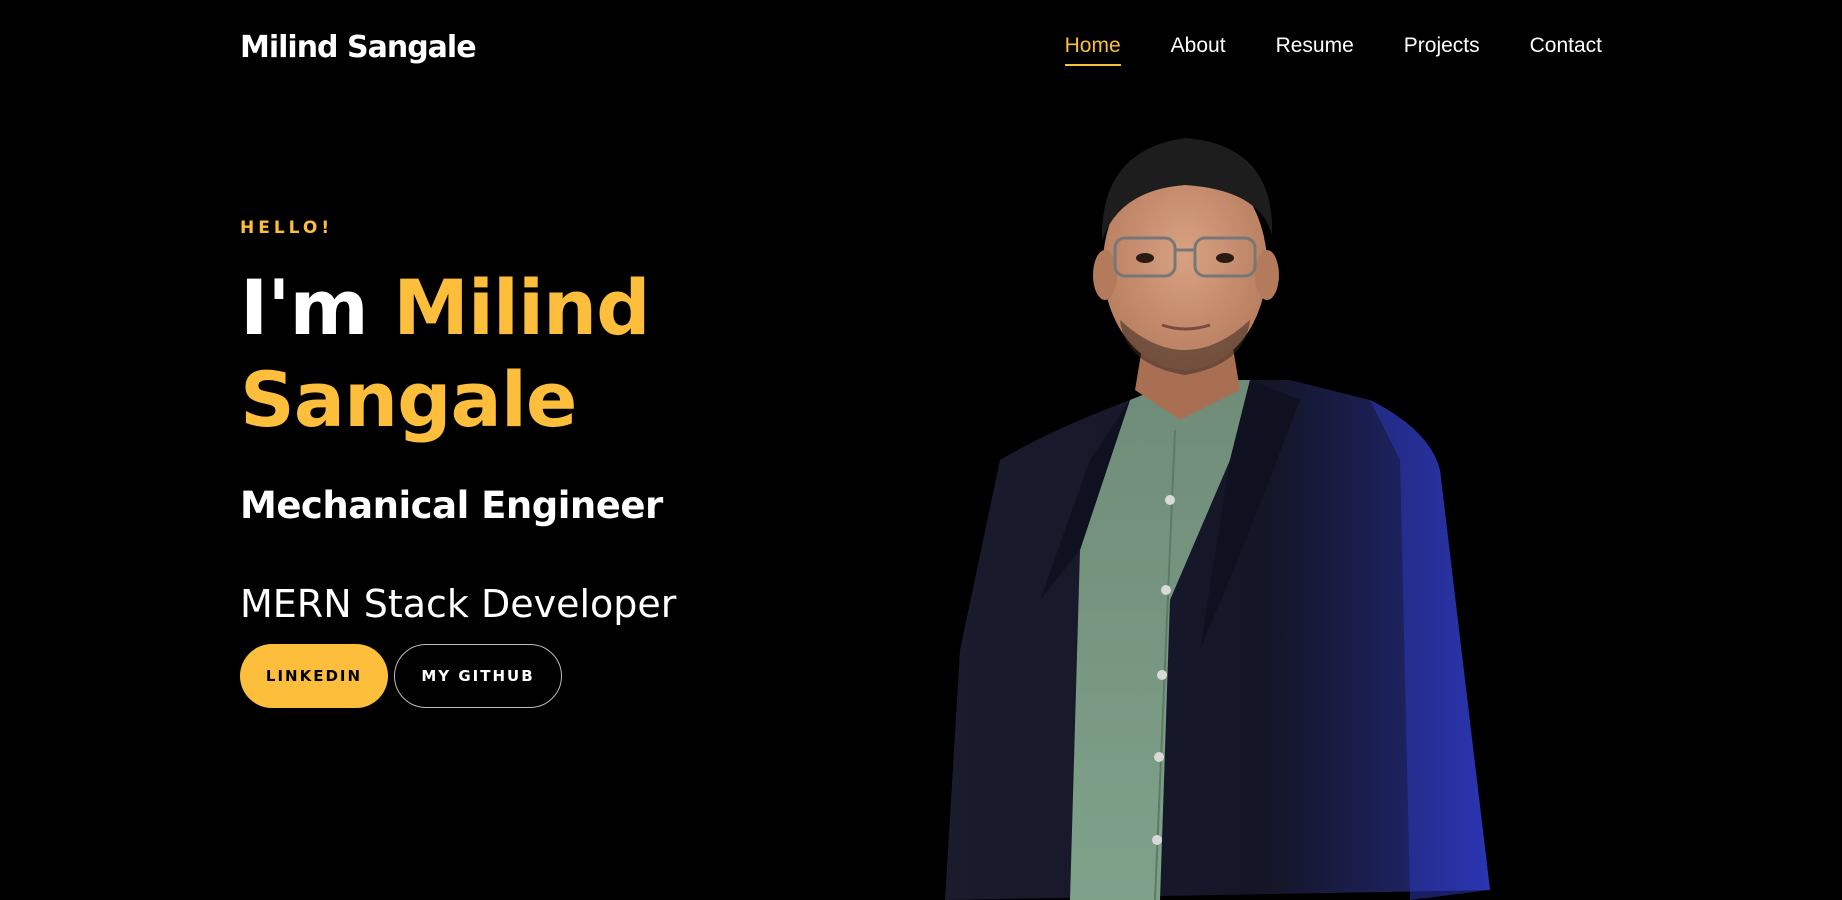 The width and height of the screenshot is (1842, 900). What do you see at coordinates (451, 505) in the screenshot?
I see `hero-role-primary: Mechanical Engineer` at bounding box center [451, 505].